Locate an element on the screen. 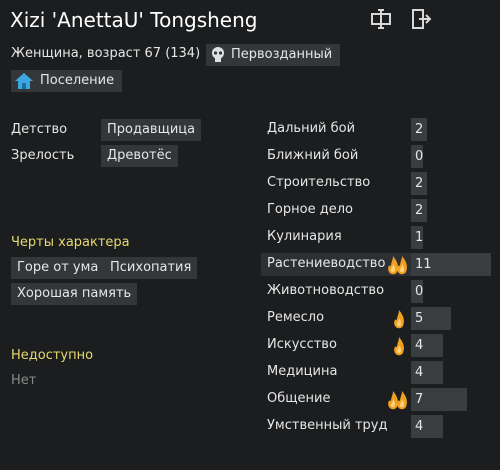 The image size is (500, 470). skill-row: Строительство 2 is located at coordinates (376, 183).